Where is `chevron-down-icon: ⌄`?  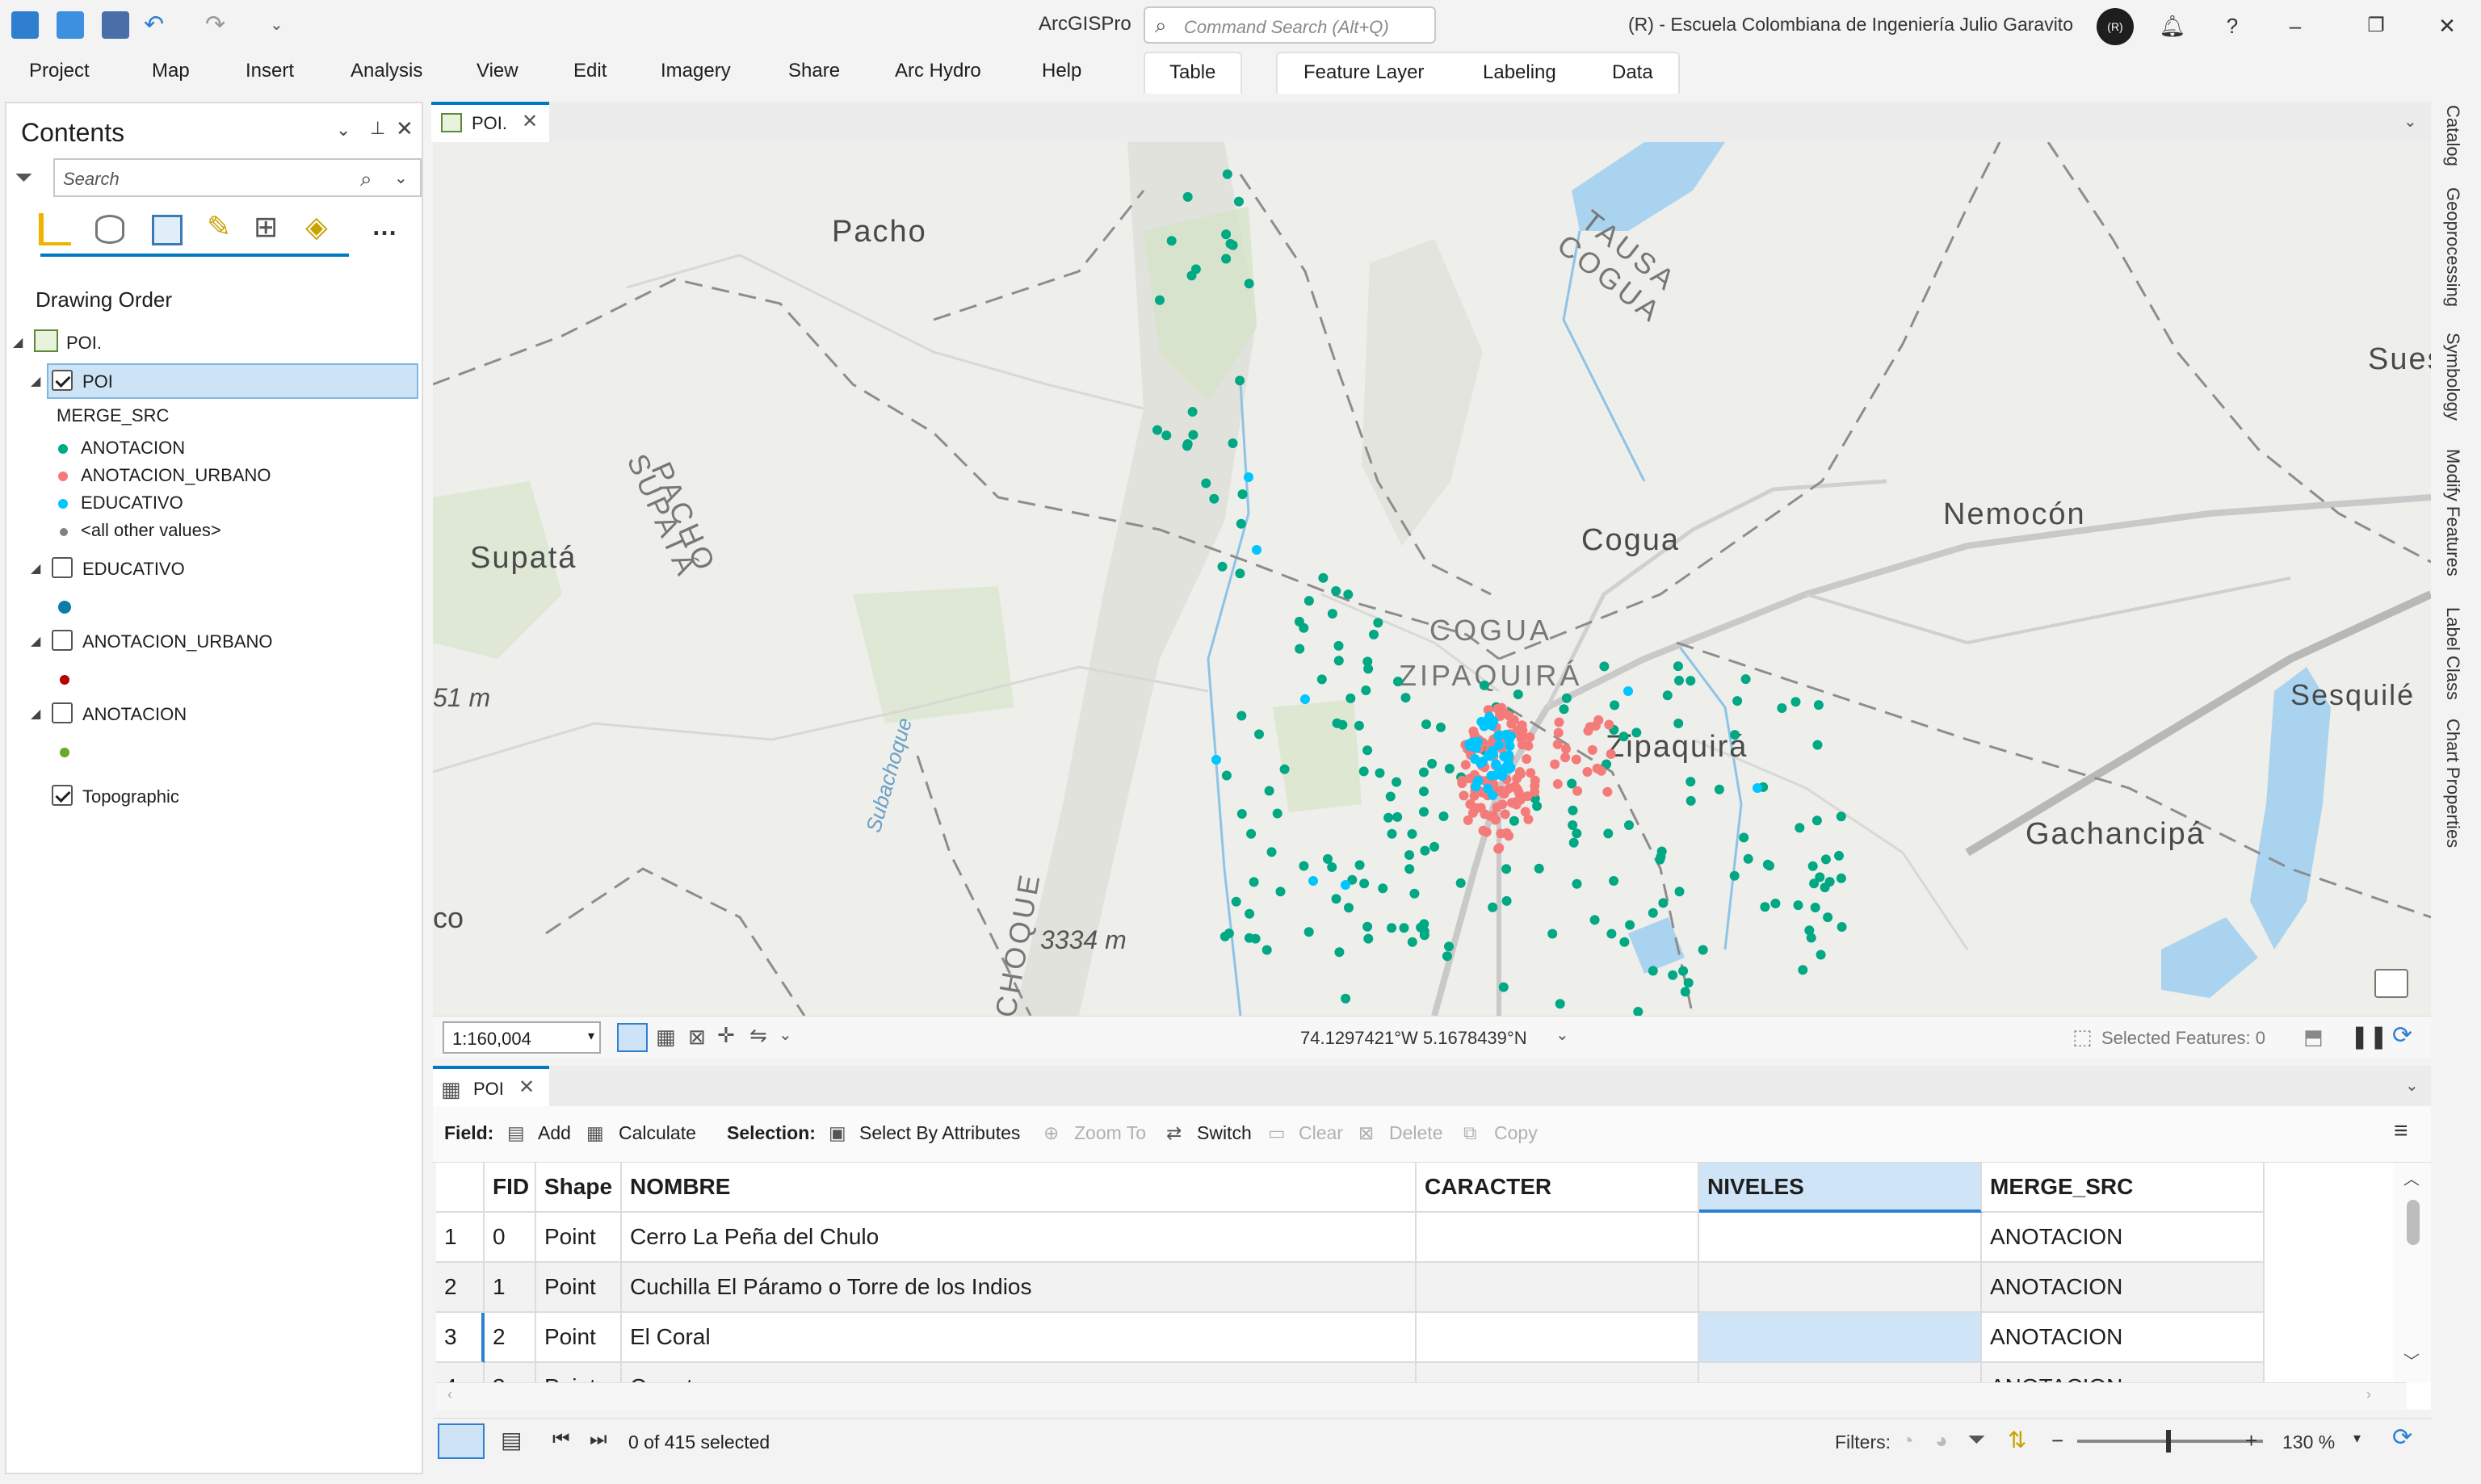
chevron-down-icon: ⌄ is located at coordinates (401, 178).